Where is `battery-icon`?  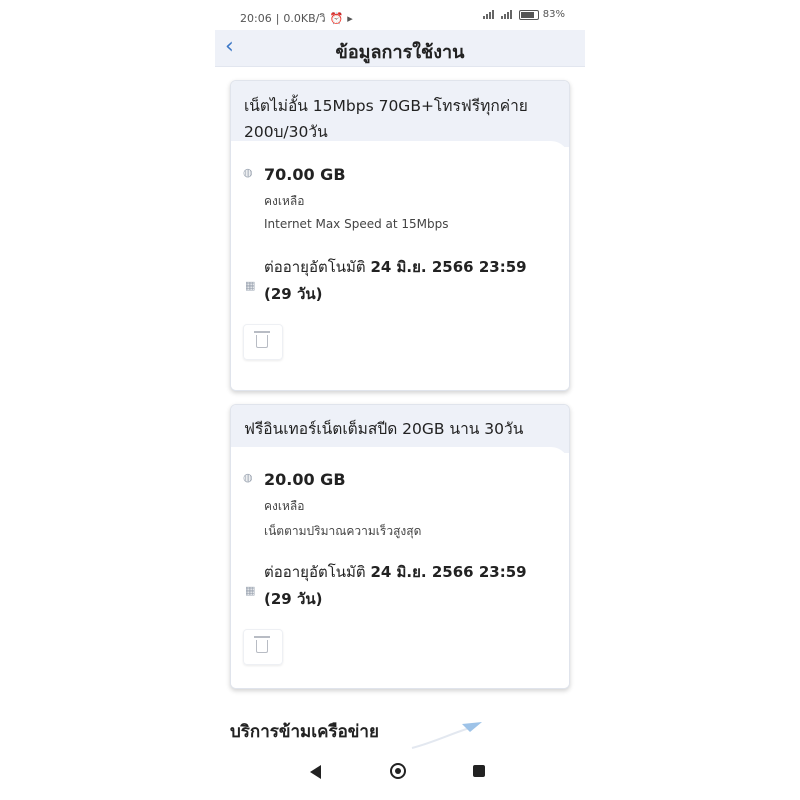 battery-icon is located at coordinates (528, 14).